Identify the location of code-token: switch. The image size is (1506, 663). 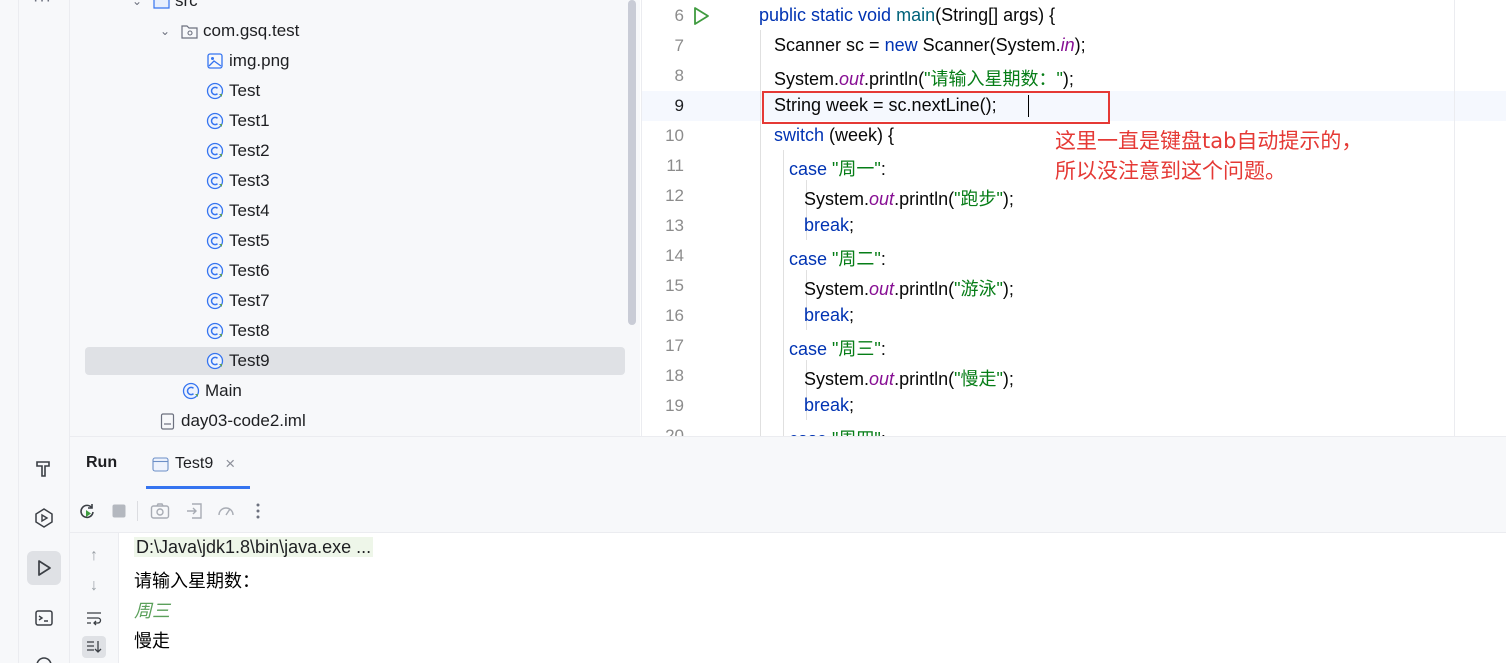
(794, 135).